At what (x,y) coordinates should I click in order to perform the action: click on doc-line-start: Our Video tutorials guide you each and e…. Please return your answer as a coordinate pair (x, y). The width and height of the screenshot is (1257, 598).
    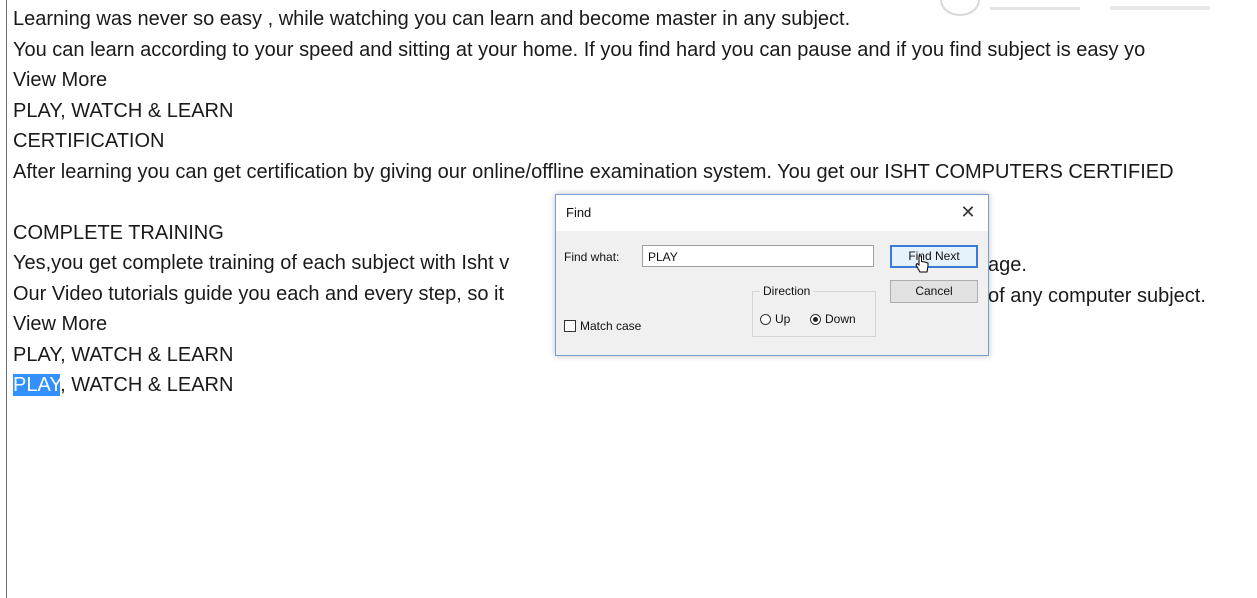
    Looking at the image, I should click on (259, 293).